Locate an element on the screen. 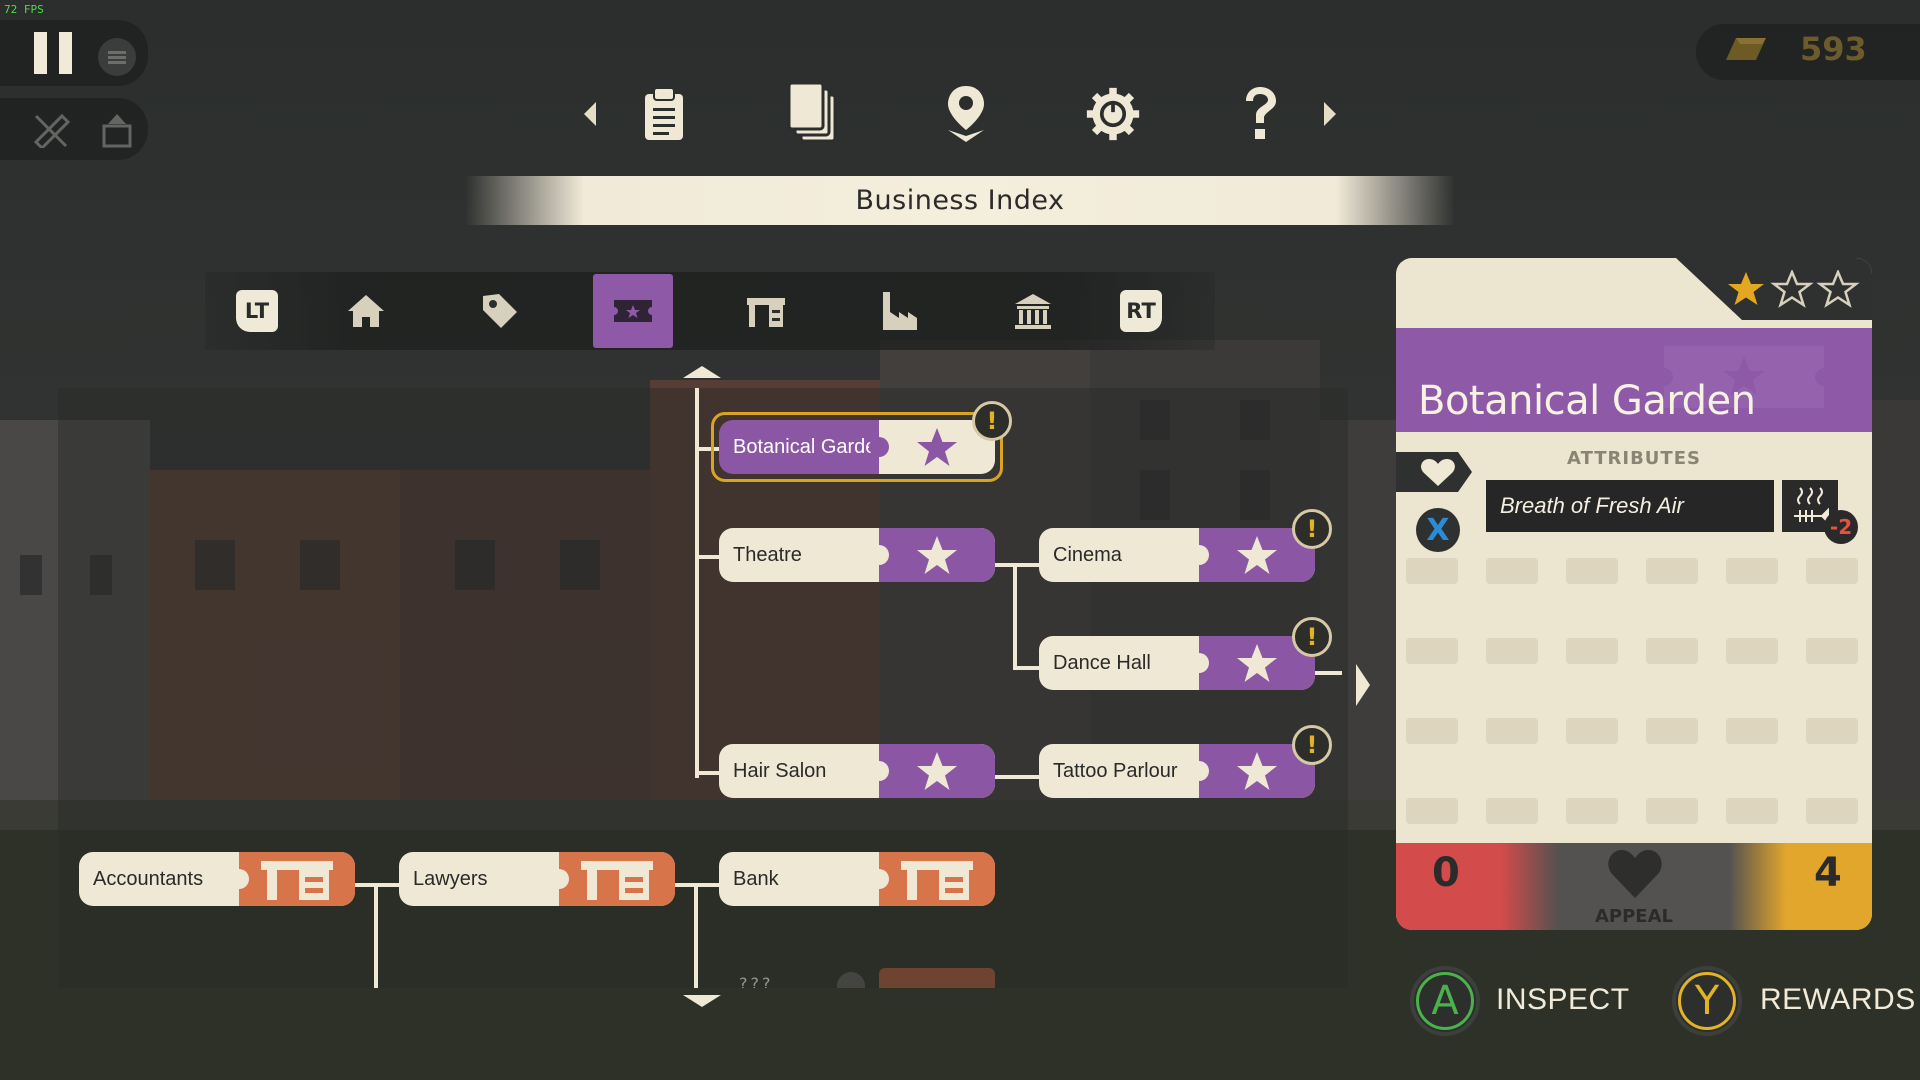 Image resolution: width=1920 pixels, height=1080 pixels. y-button-icon: Y is located at coordinates (1707, 1001).